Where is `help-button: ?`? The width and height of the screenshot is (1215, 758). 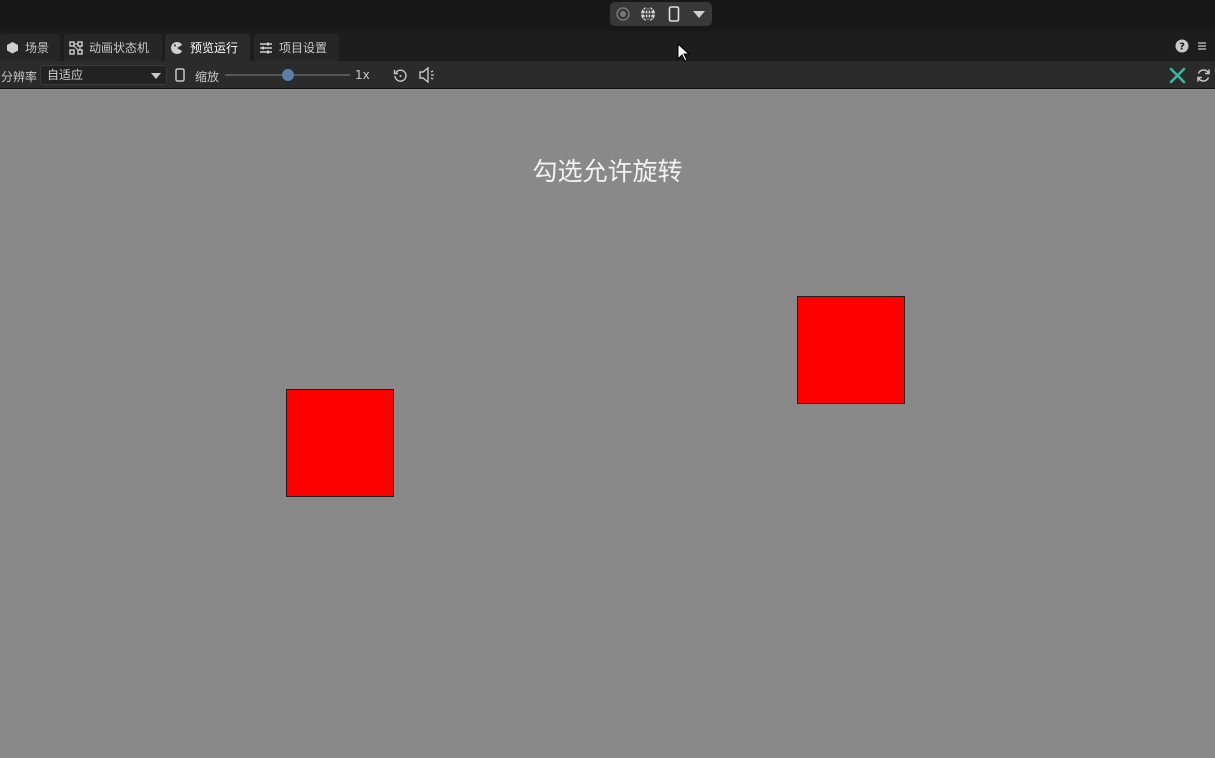 help-button: ? is located at coordinates (1182, 46).